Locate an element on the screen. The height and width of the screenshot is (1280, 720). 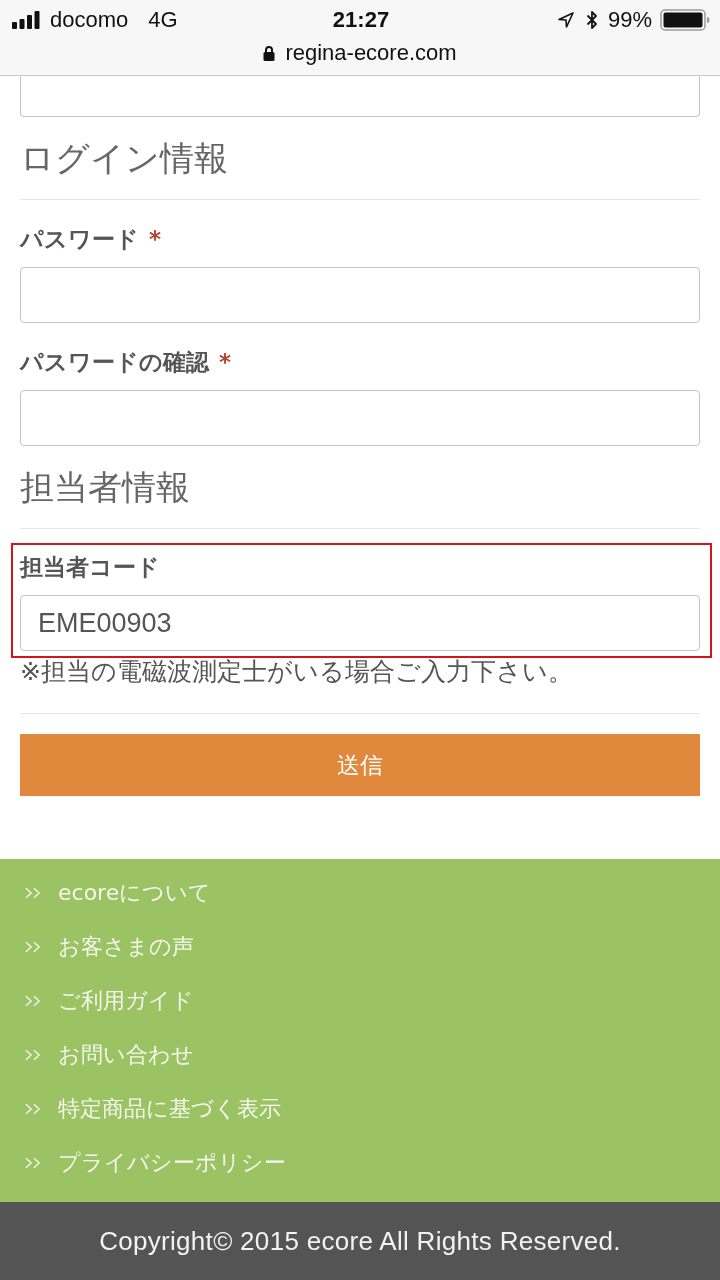
carrier-name: docomo is located at coordinates (89, 20).